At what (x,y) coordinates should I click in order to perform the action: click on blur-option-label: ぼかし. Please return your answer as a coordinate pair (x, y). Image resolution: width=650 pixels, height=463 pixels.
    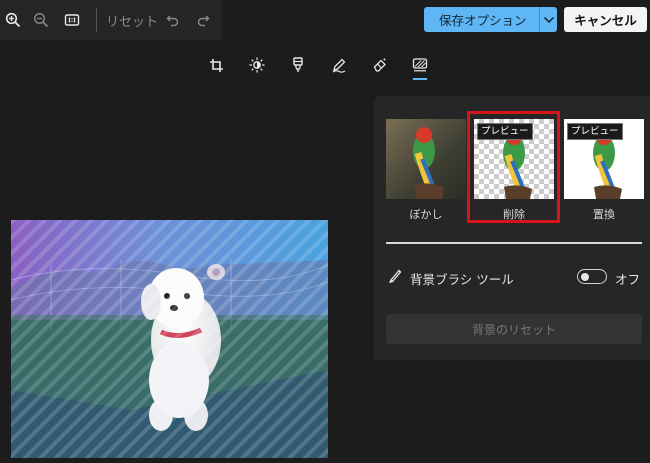
    Looking at the image, I should click on (426, 214).